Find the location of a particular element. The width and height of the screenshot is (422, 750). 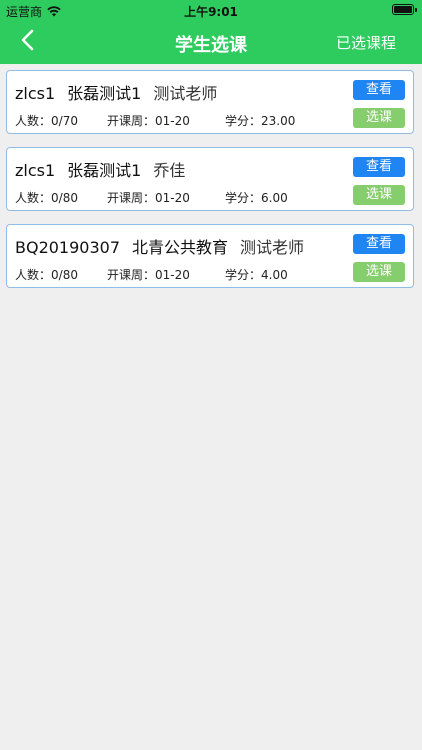

course-code: BQ20190307 is located at coordinates (68, 247).